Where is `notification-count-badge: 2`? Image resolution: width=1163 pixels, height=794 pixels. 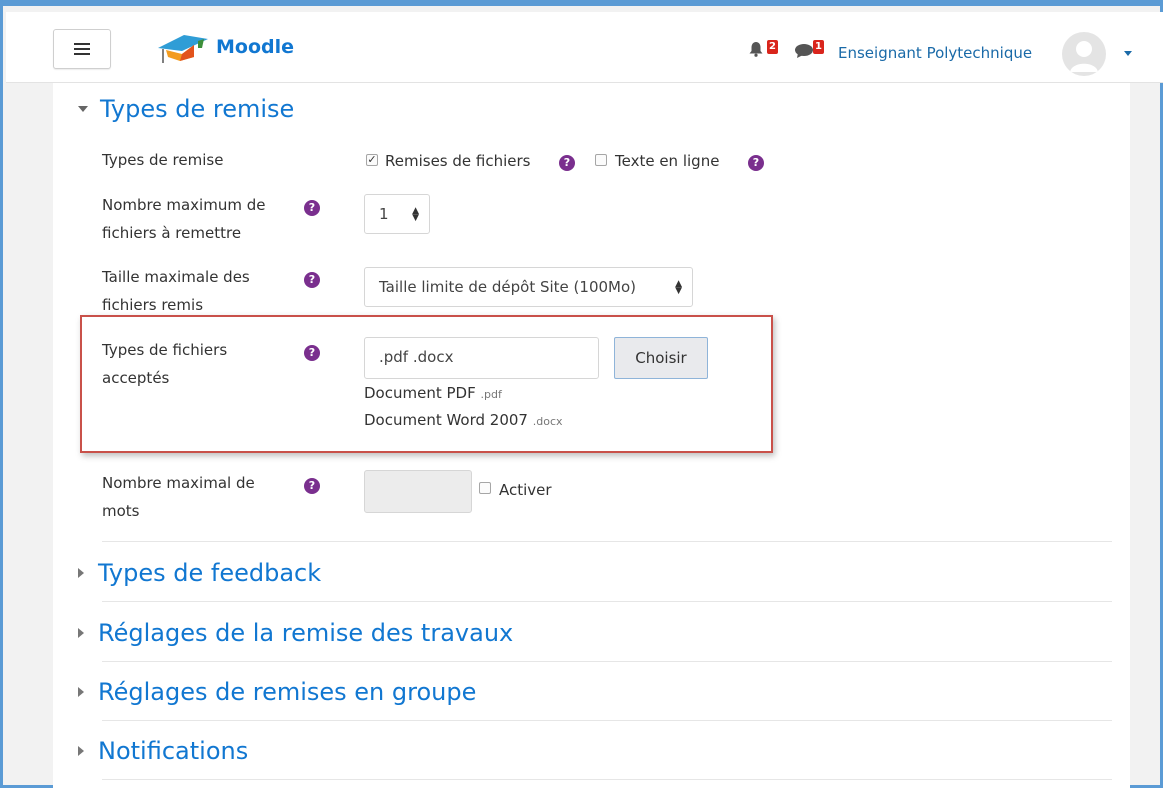
notification-count-badge: 2 is located at coordinates (772, 47).